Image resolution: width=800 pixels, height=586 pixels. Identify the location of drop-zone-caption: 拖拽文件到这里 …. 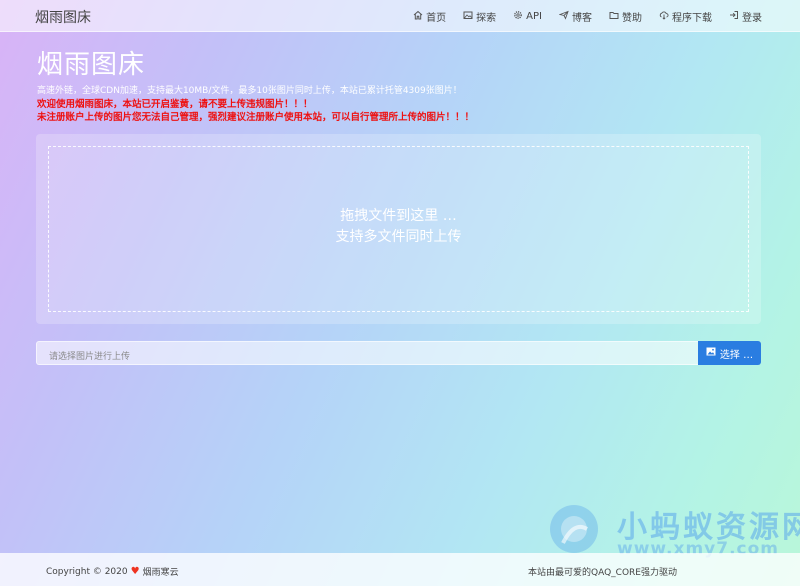
(398, 216).